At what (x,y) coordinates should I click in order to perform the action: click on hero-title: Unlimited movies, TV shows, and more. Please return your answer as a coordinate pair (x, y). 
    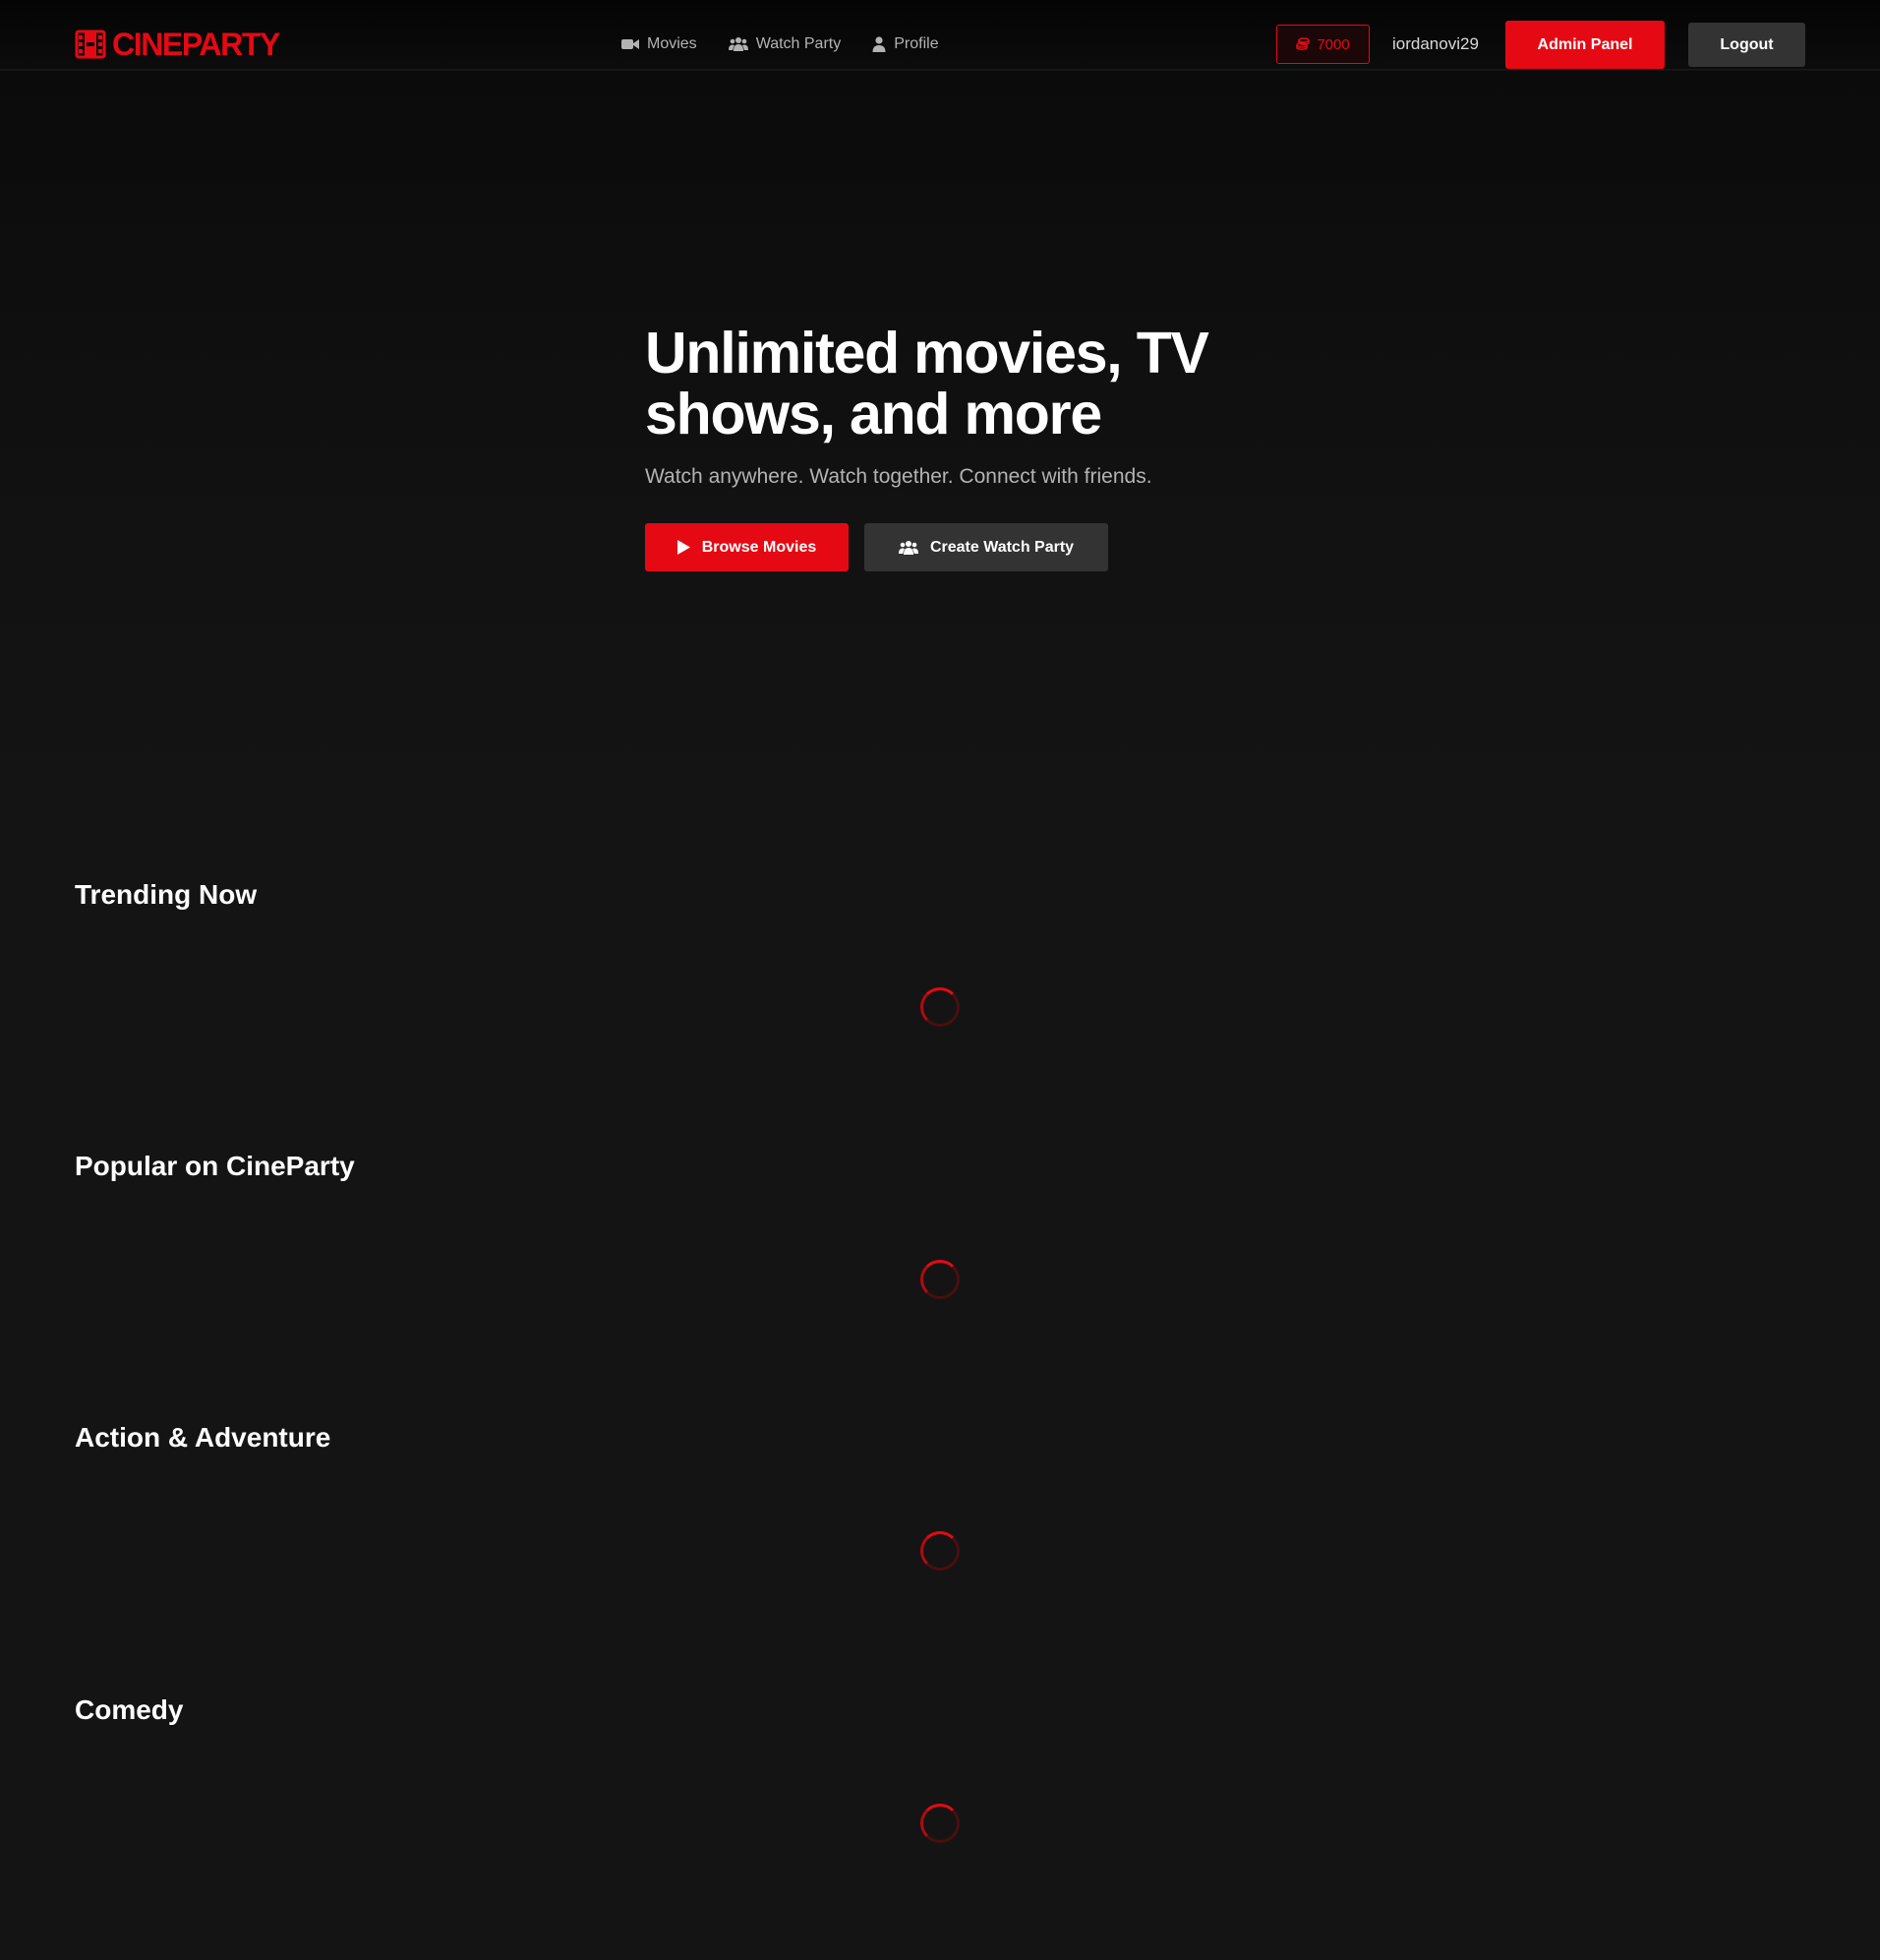
    Looking at the image, I should click on (927, 383).